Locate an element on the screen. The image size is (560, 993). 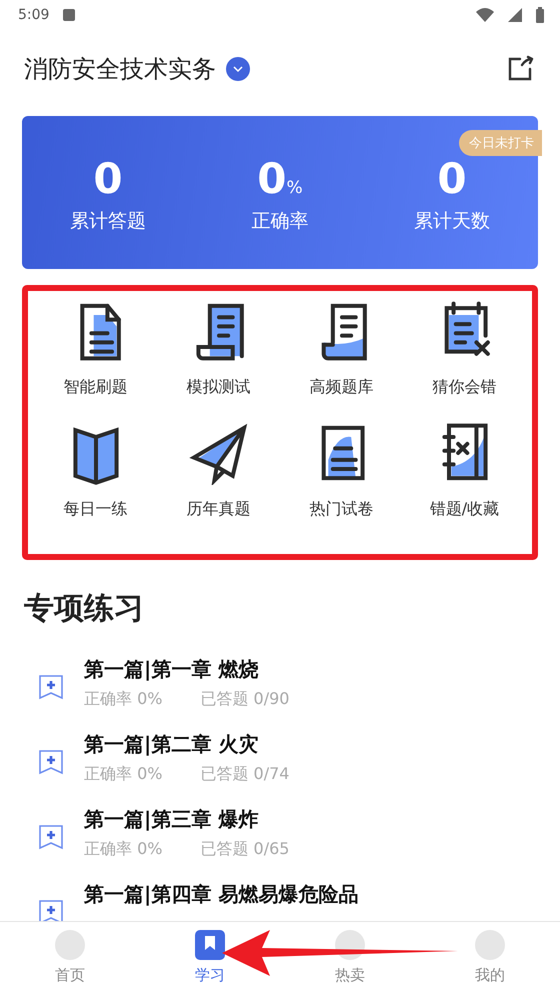
feature-label: 热门试卷 is located at coordinates (342, 509).